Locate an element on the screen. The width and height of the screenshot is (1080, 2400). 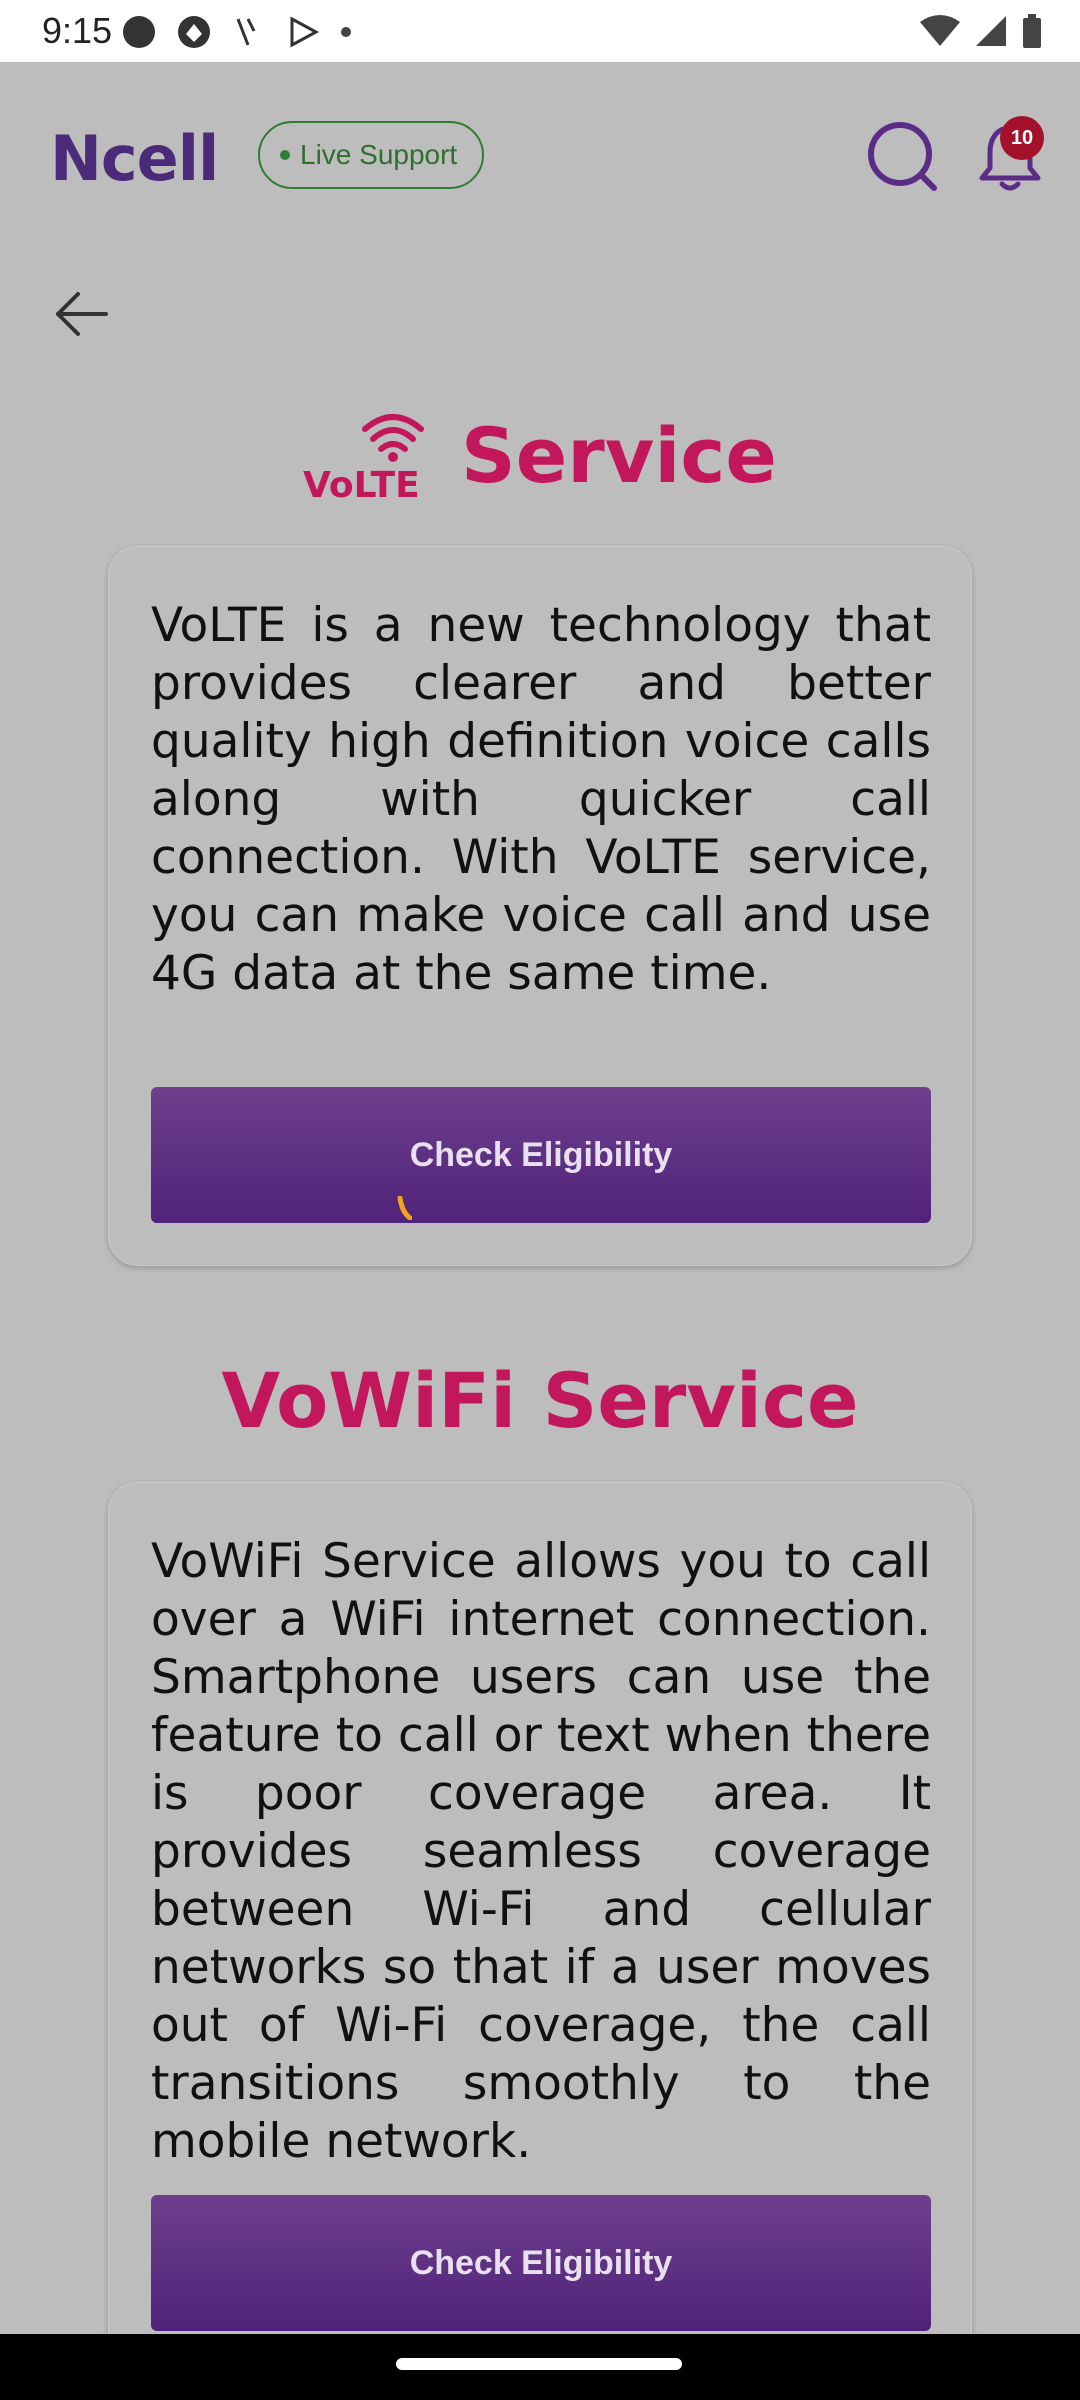
dot-icon is located at coordinates (346, 32).